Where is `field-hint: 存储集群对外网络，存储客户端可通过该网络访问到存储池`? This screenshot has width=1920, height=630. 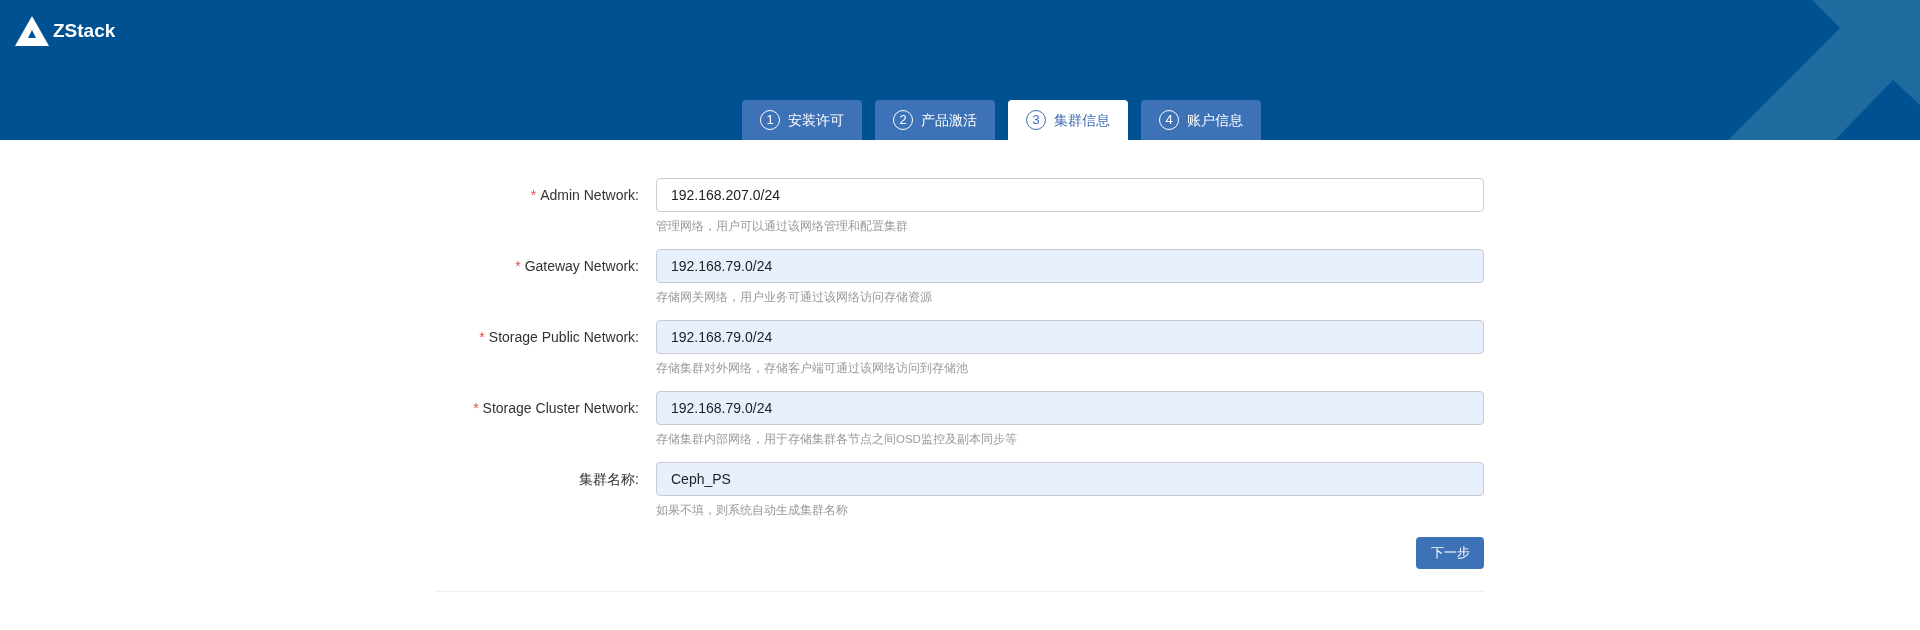 field-hint: 存储集群对外网络，存储客户端可通过该网络访问到存储池 is located at coordinates (812, 368).